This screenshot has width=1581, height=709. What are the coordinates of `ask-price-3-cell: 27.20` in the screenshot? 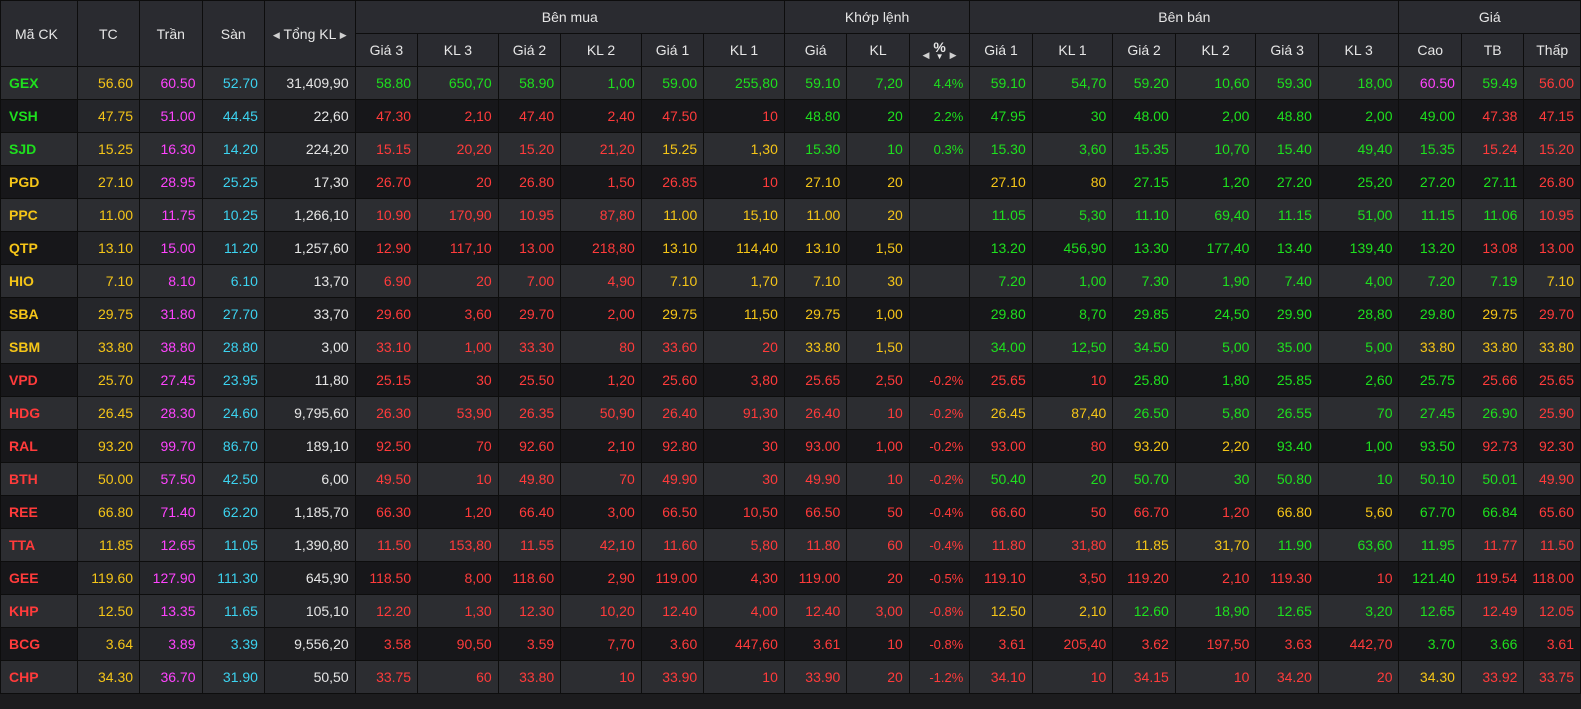 It's located at (1287, 182).